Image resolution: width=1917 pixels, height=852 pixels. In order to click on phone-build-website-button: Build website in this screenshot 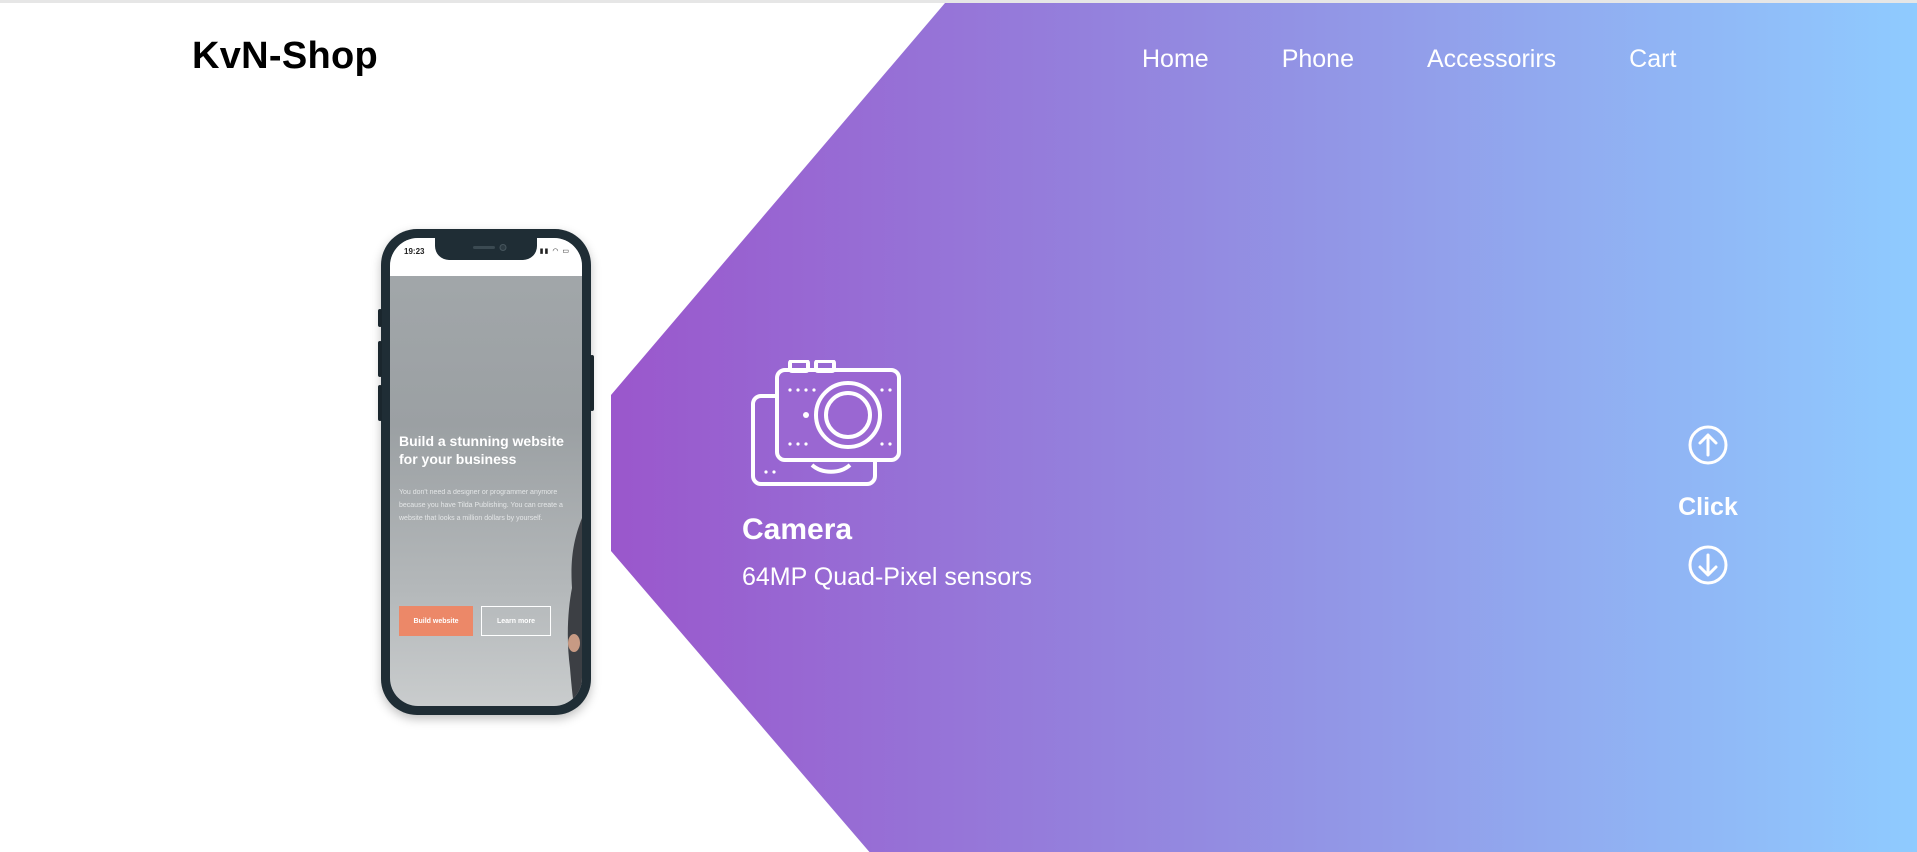, I will do `click(436, 621)`.